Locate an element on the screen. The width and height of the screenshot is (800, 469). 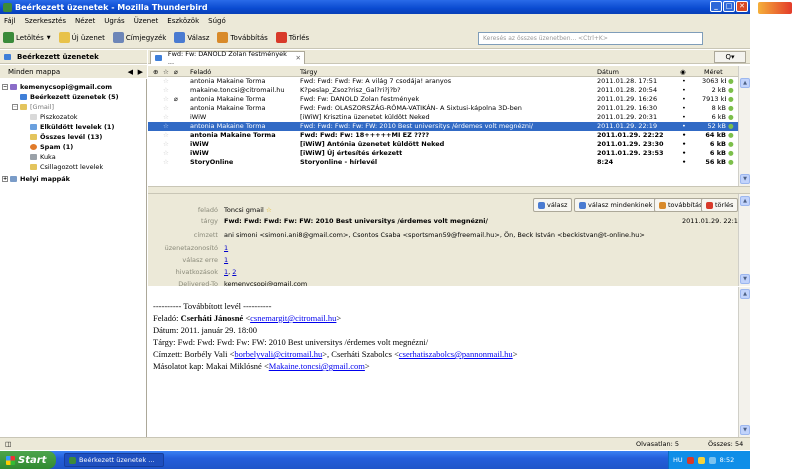
folder-icon is located at coordinates (33, 166).